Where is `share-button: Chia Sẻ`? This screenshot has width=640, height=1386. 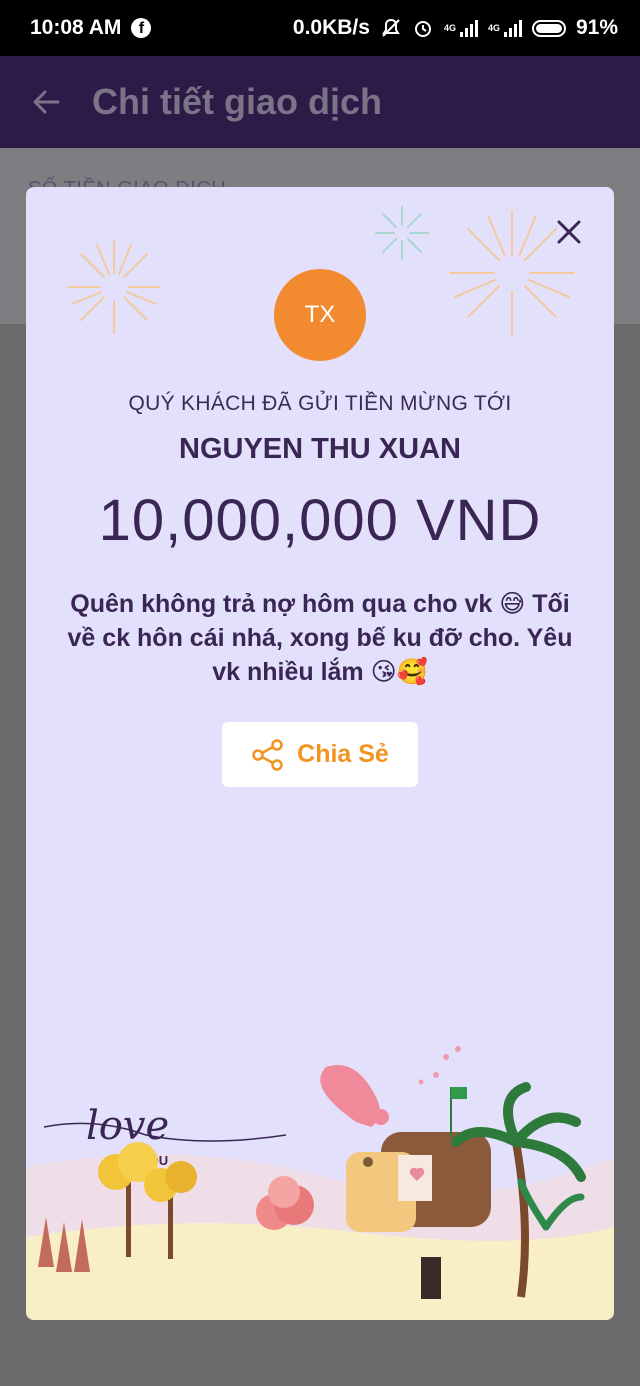
share-button: Chia Sẻ is located at coordinates (320, 754).